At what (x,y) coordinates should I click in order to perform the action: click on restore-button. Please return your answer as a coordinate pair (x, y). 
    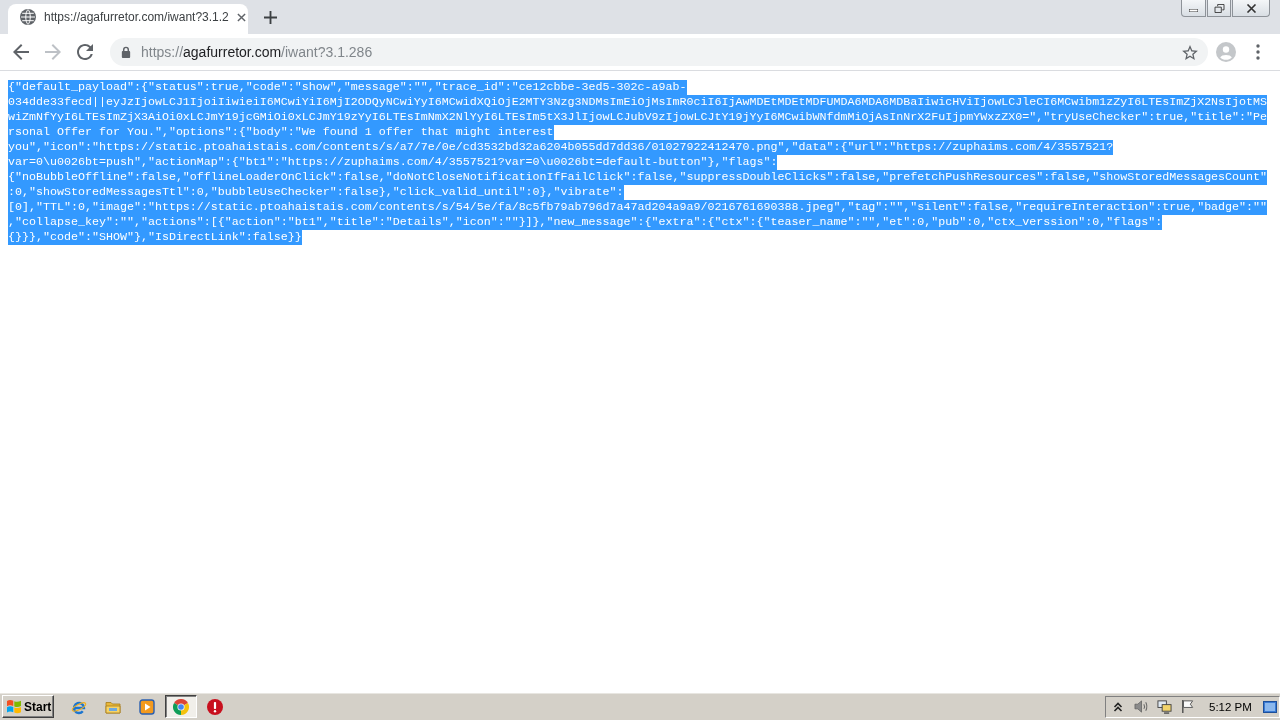
    Looking at the image, I should click on (1219, 8).